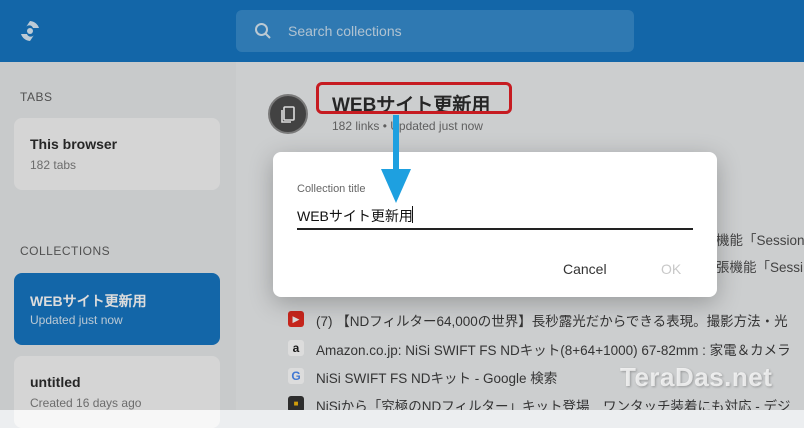 Image resolution: width=804 pixels, height=428 pixels. Describe the element at coordinates (696, 377) in the screenshot. I see `watermark: TeraDas.net` at that location.